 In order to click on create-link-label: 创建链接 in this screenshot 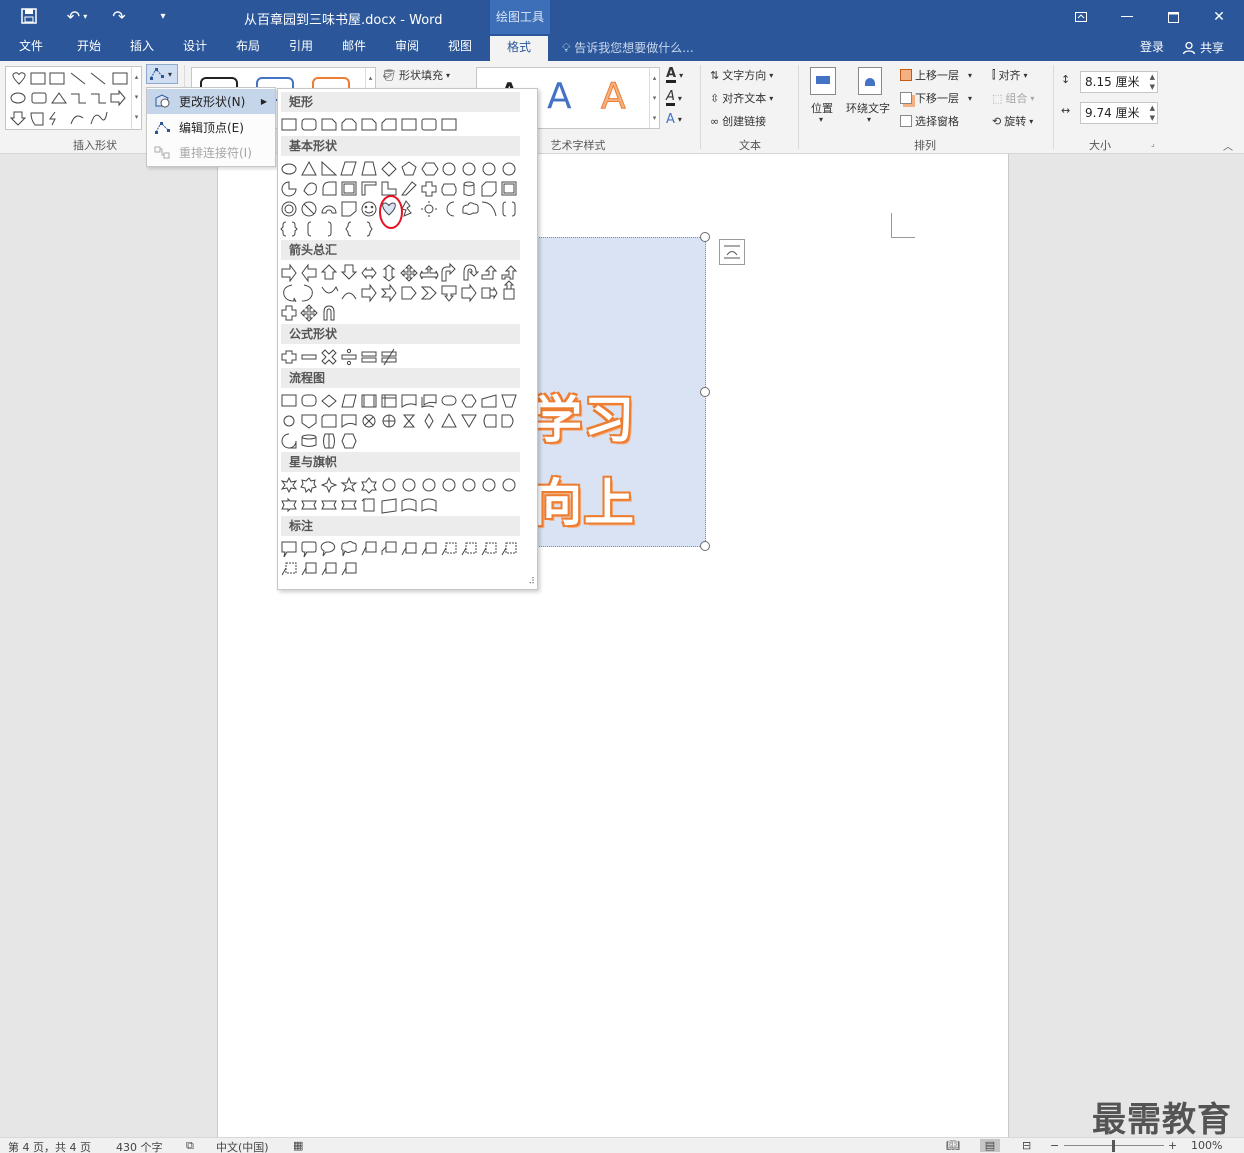, I will do `click(744, 121)`.